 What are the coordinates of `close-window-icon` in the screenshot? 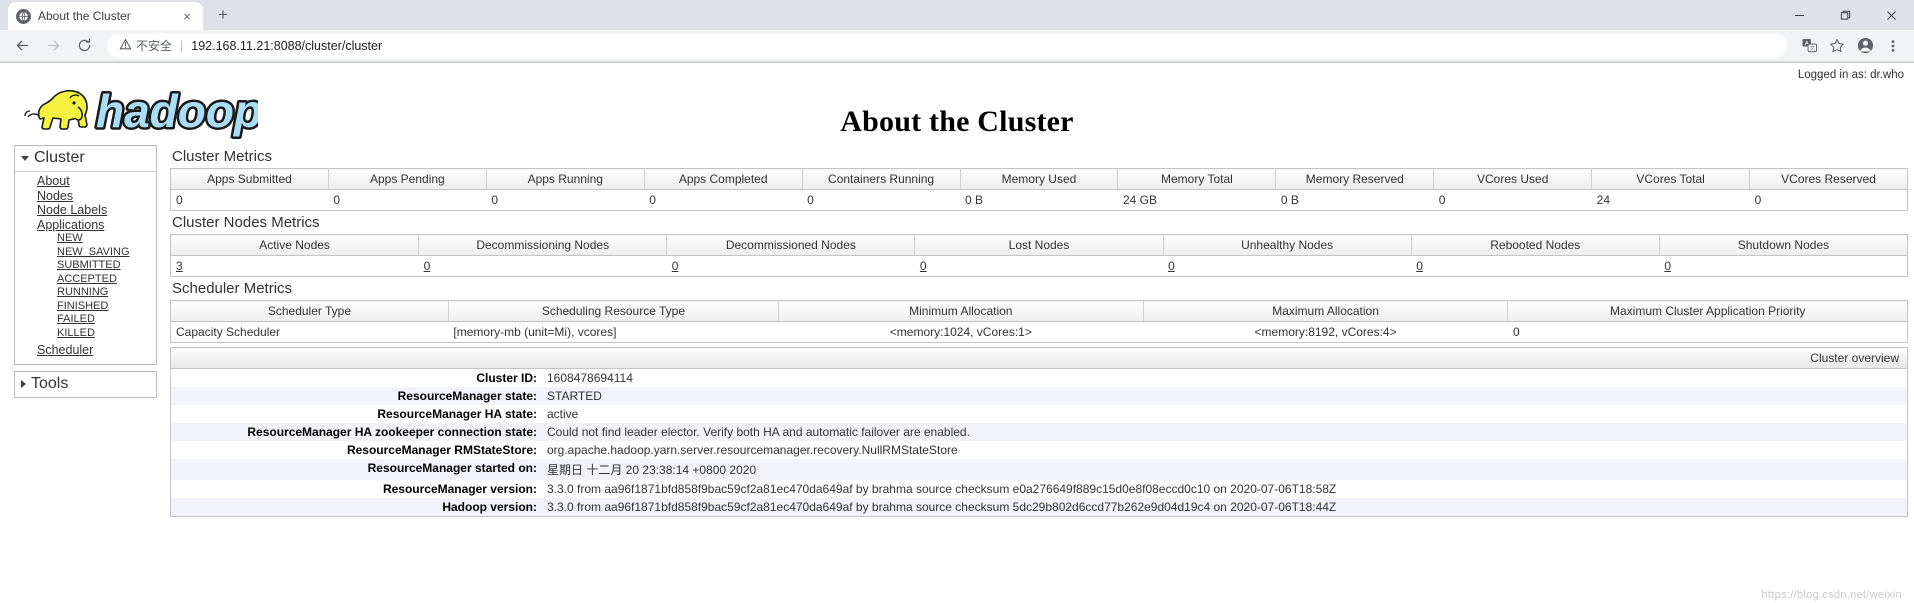 It's located at (1891, 15).